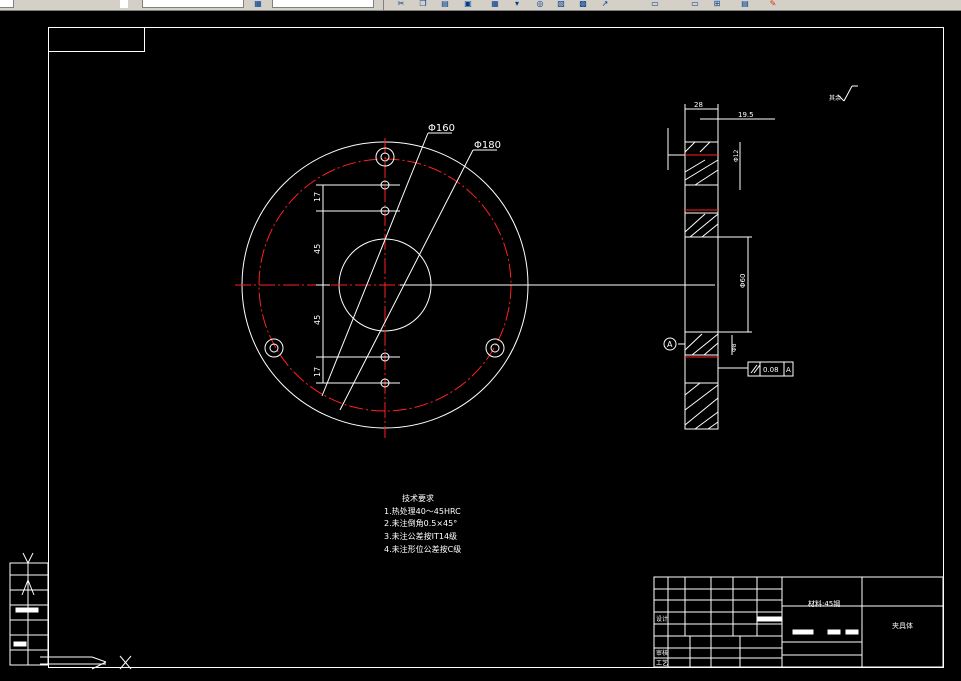 The image size is (961, 681). I want to click on code-box, so click(96, 39).